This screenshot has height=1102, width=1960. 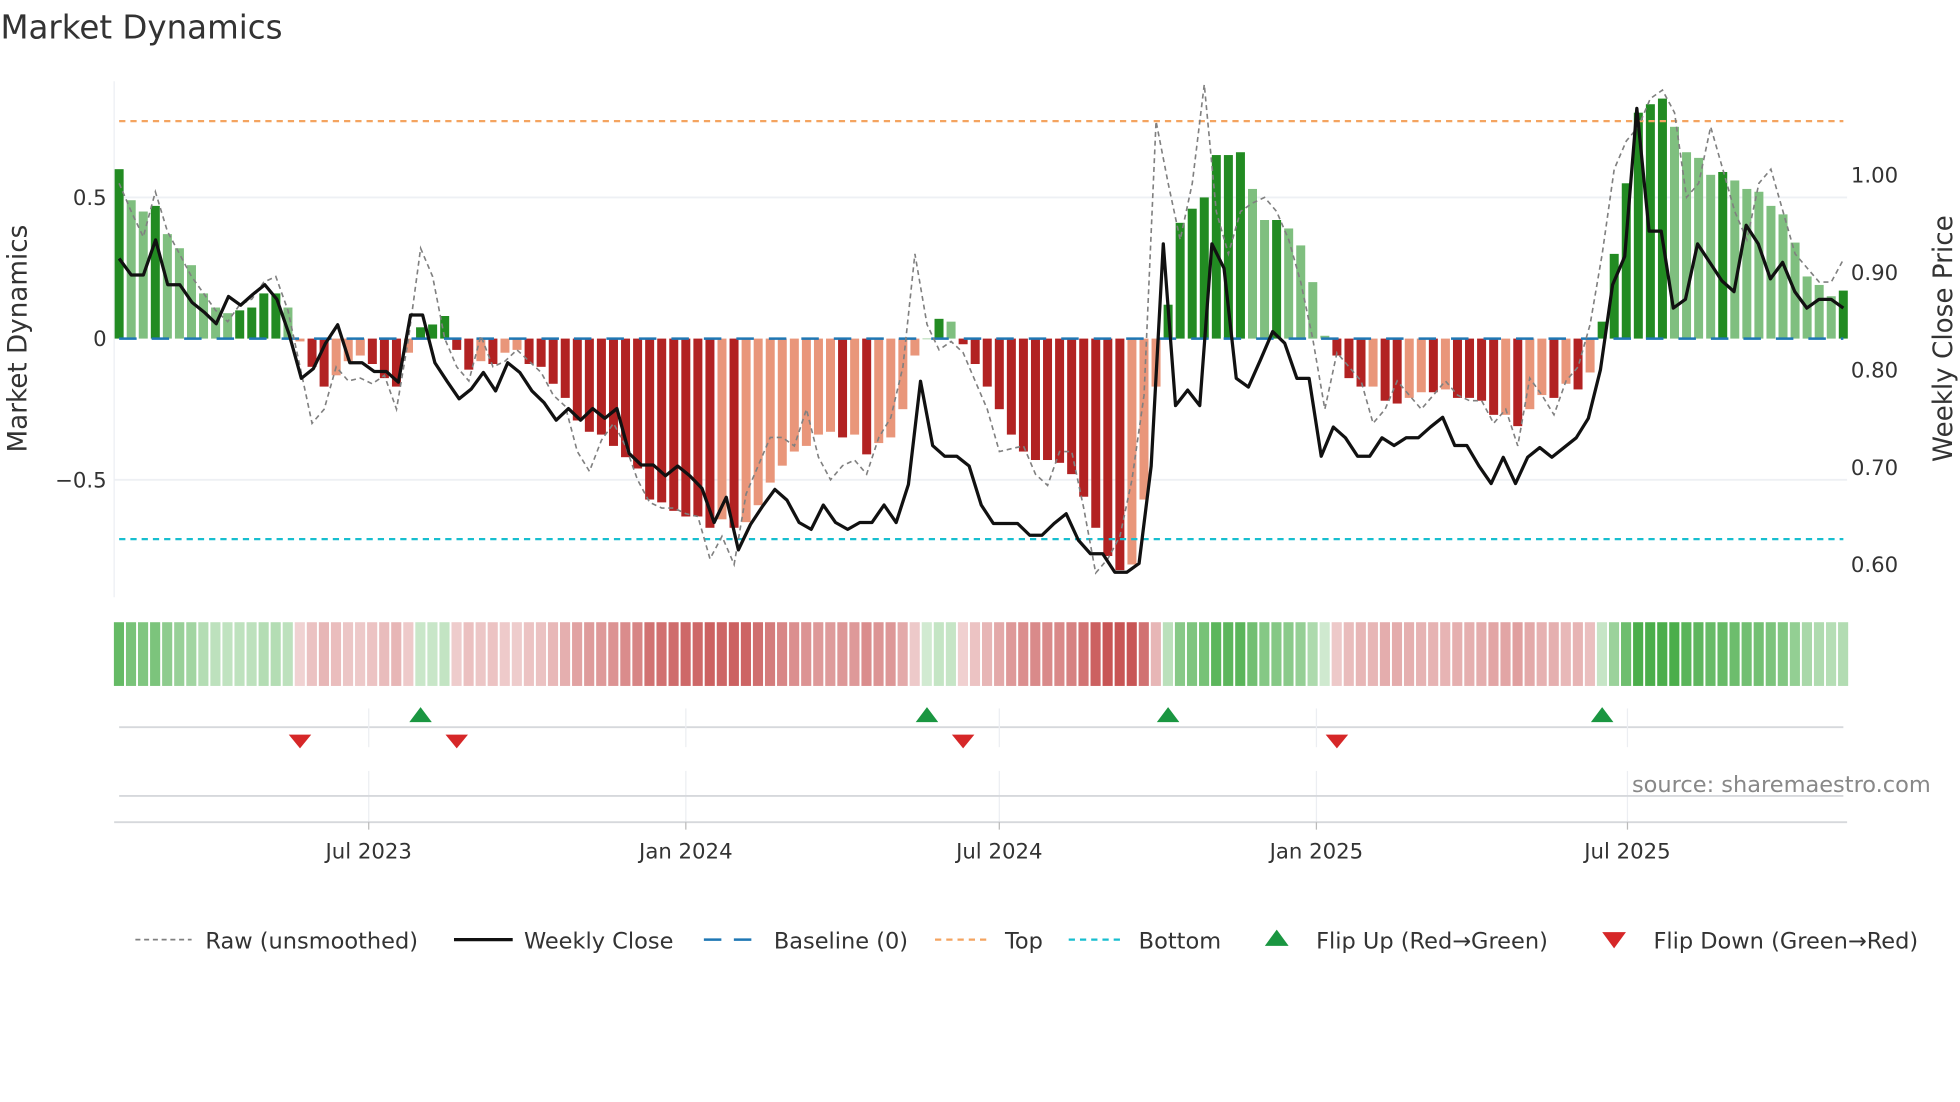 What do you see at coordinates (1316, 851) in the screenshot?
I see `x-tick-label: Jan 2025` at bounding box center [1316, 851].